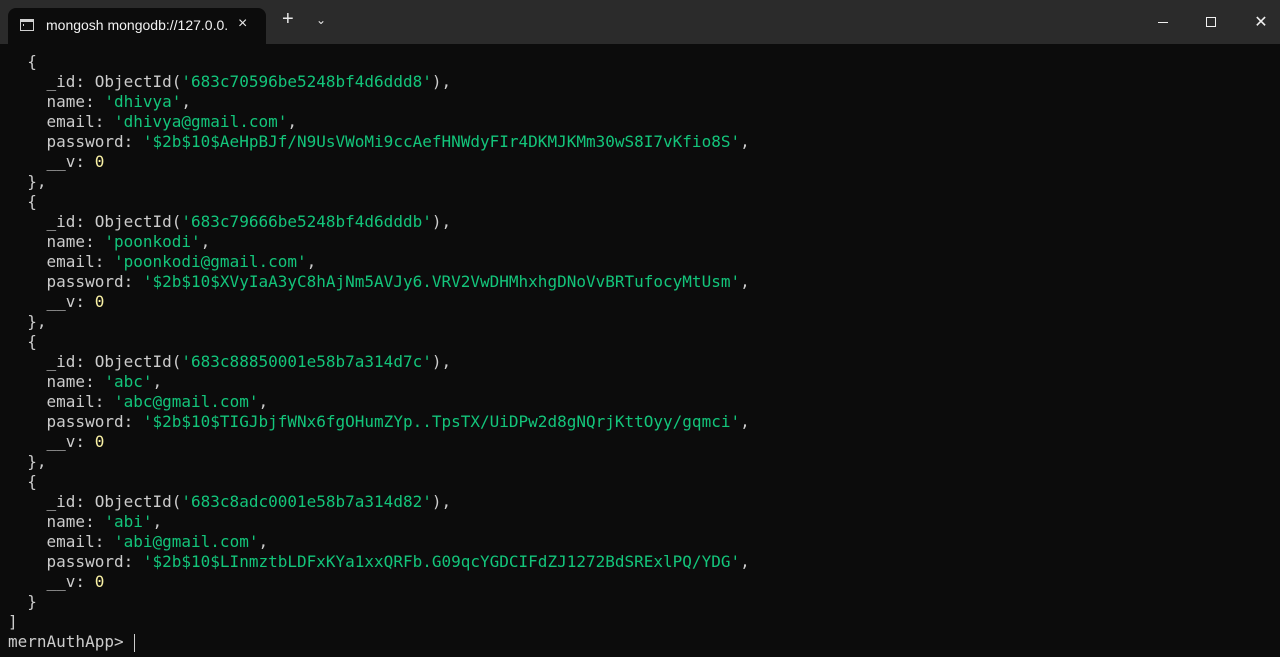 The height and width of the screenshot is (657, 1280). I want to click on field-email: email: 'abc@gmail.com',, so click(379, 402).